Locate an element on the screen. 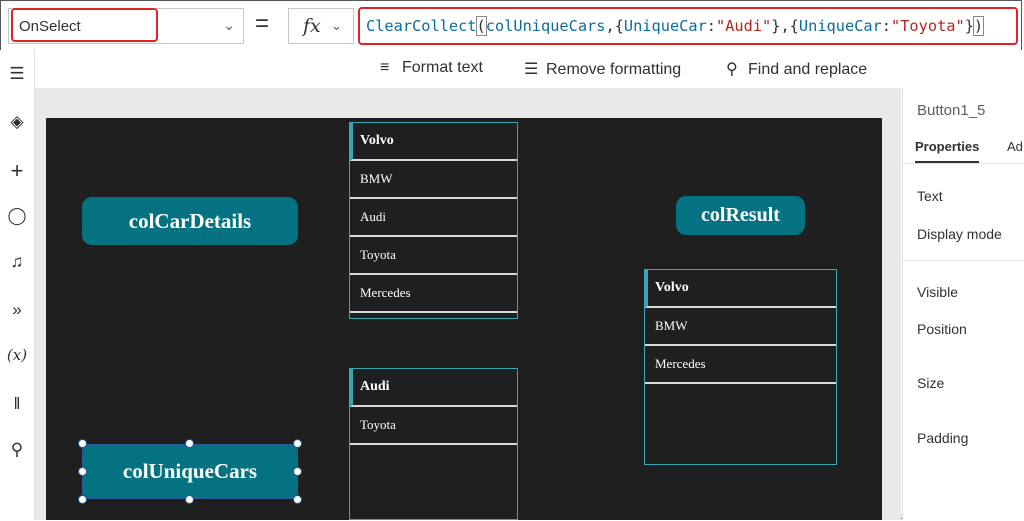 The image size is (1024, 521). prop-label-text: Text is located at coordinates (930, 196).